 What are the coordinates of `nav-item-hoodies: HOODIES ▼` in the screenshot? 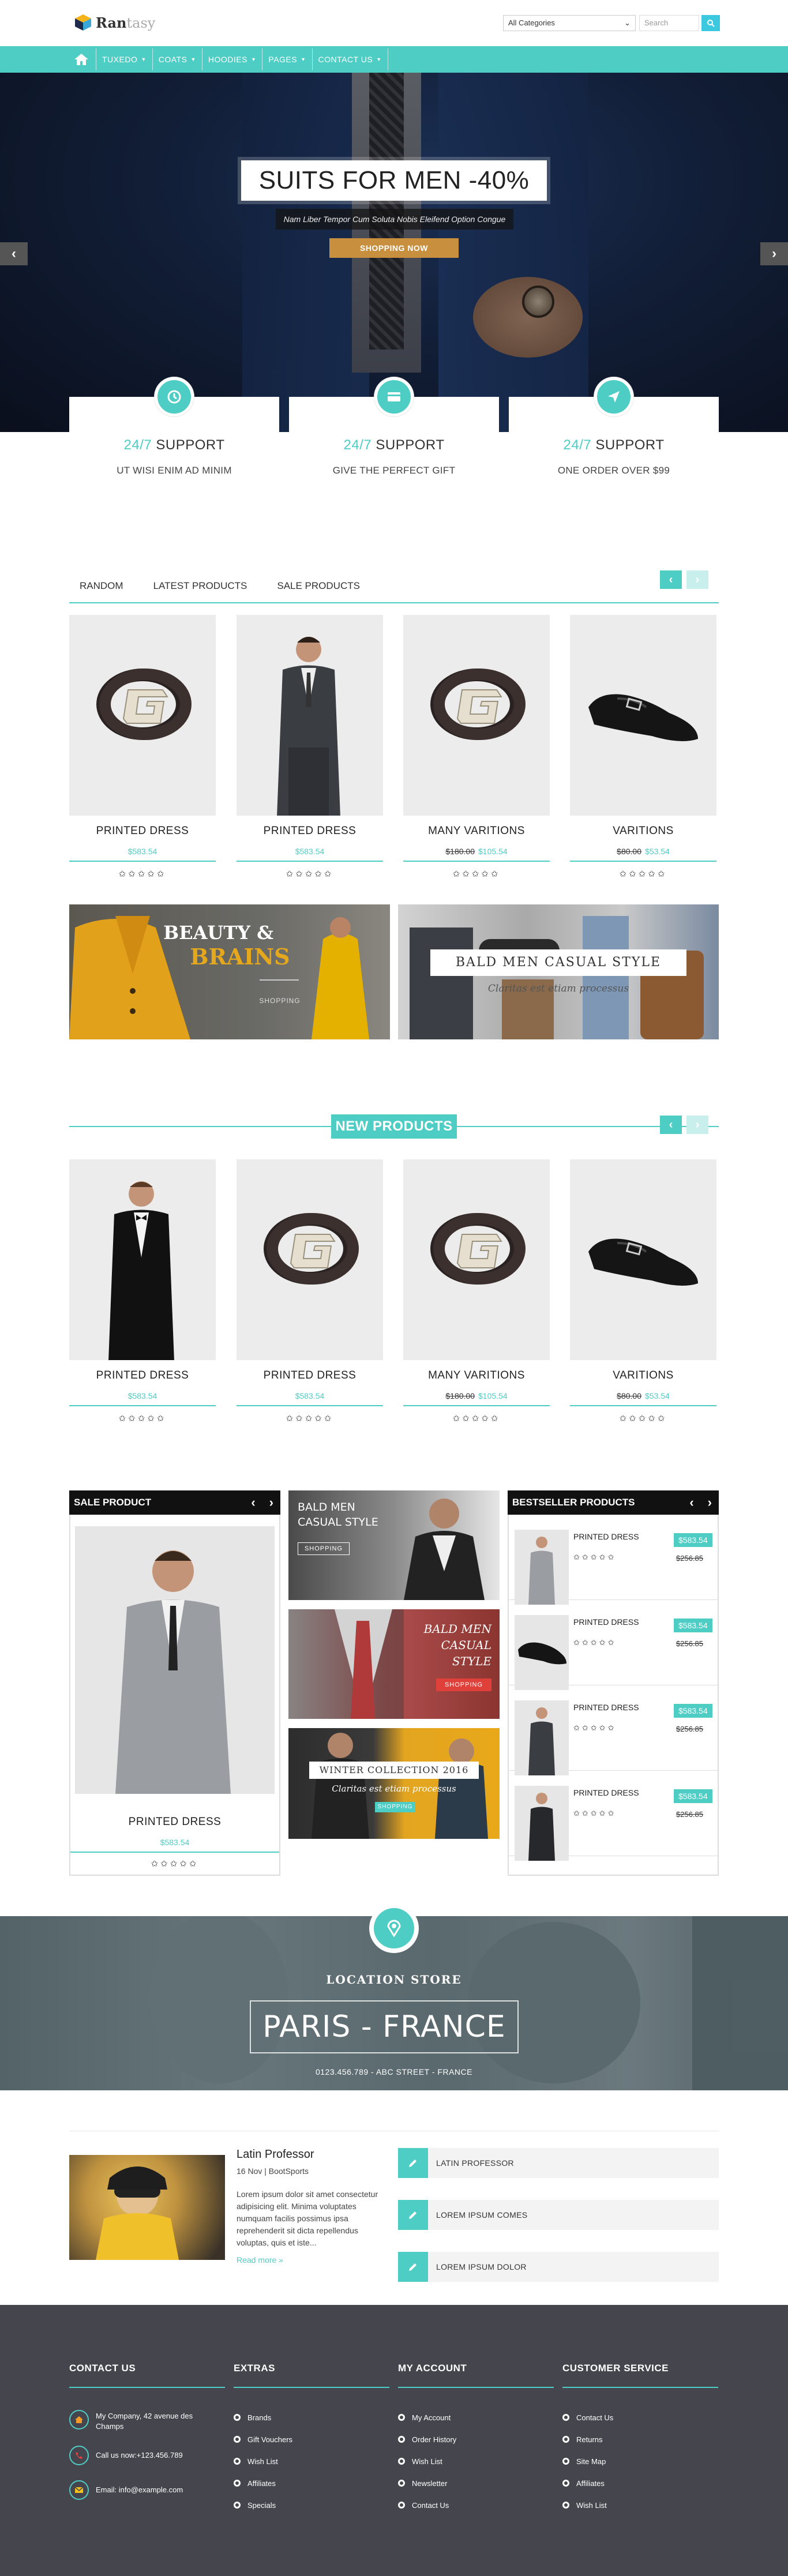 It's located at (231, 59).